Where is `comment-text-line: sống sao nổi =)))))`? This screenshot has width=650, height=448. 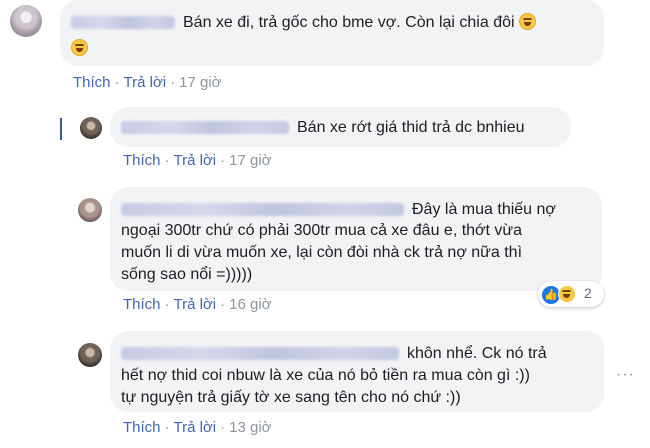 comment-text-line: sống sao nổi =))))) is located at coordinates (187, 274).